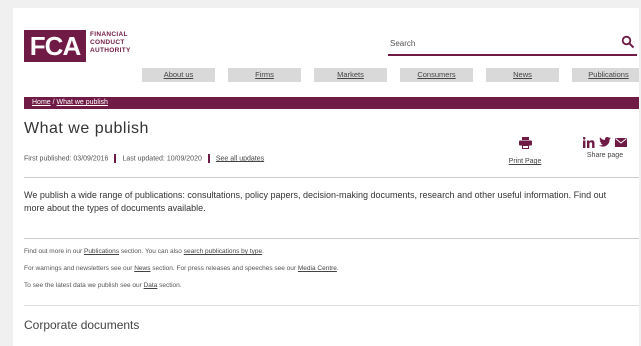  What do you see at coordinates (54, 251) in the screenshot?
I see `info-text: Find out more in our` at bounding box center [54, 251].